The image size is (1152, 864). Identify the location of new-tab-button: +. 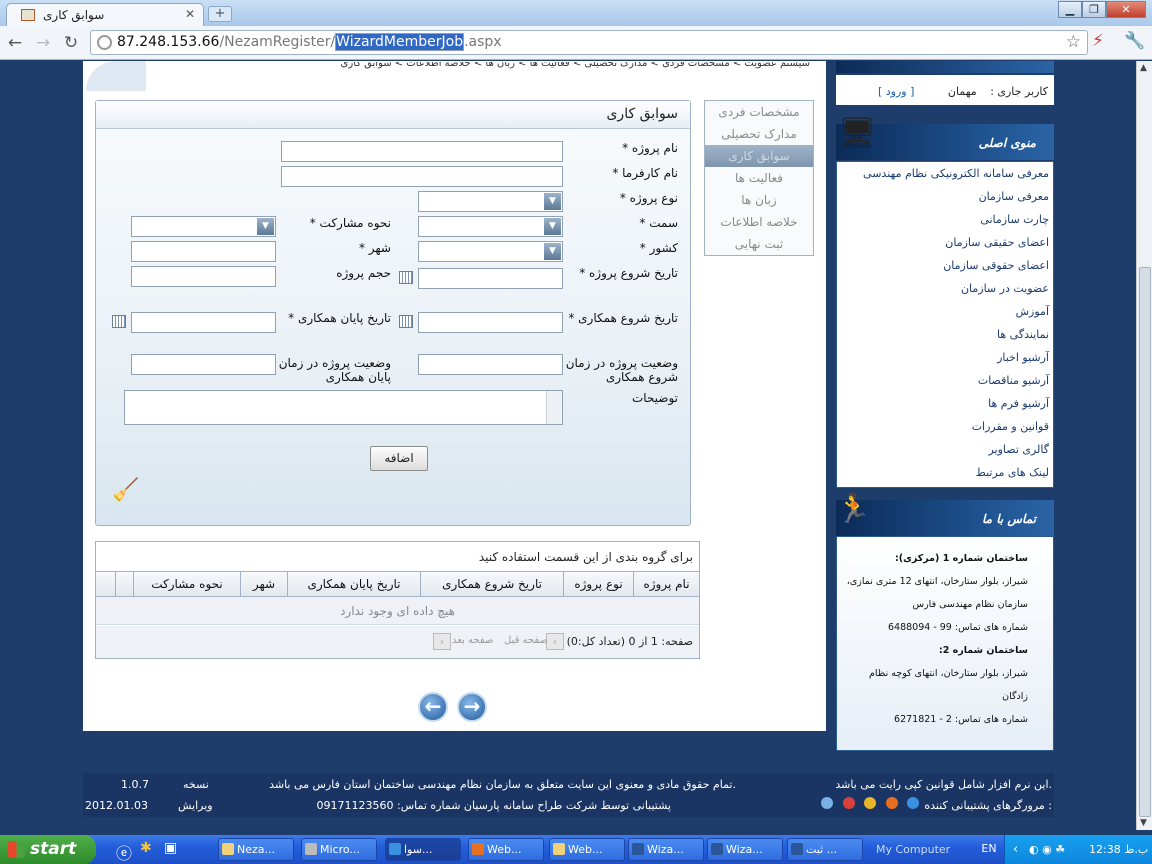
(220, 14).